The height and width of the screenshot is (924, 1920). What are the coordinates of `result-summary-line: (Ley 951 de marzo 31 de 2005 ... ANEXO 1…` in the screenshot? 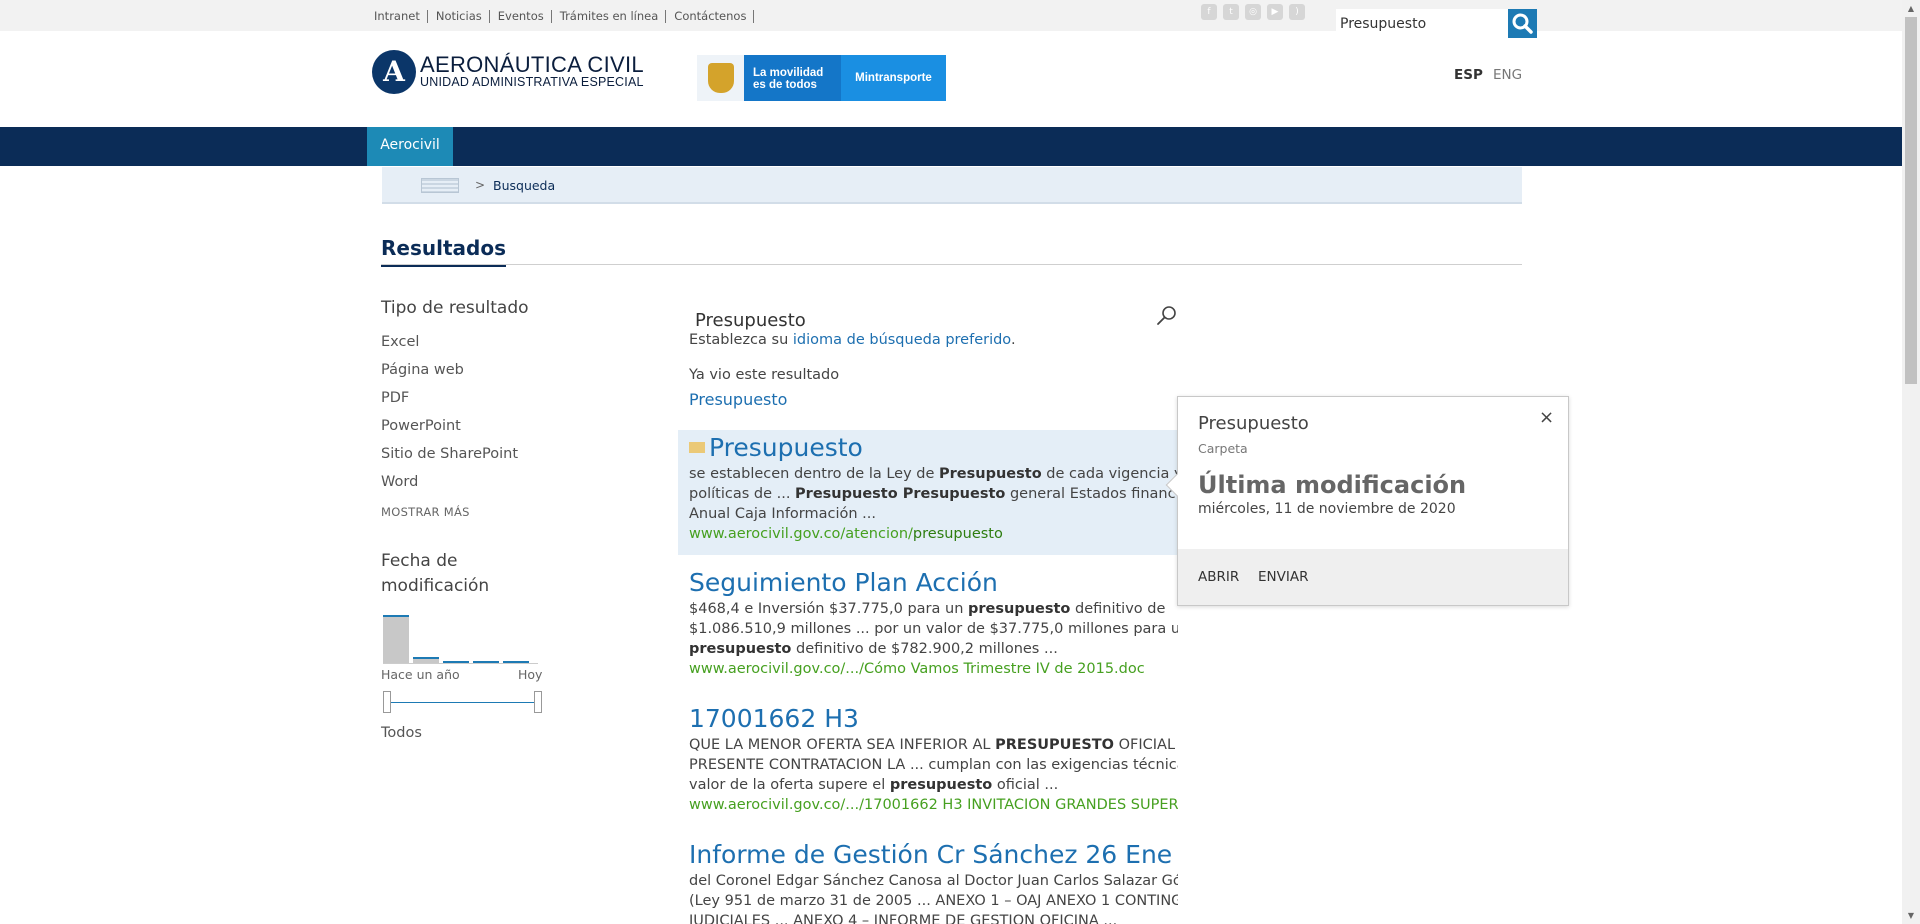 It's located at (933, 901).